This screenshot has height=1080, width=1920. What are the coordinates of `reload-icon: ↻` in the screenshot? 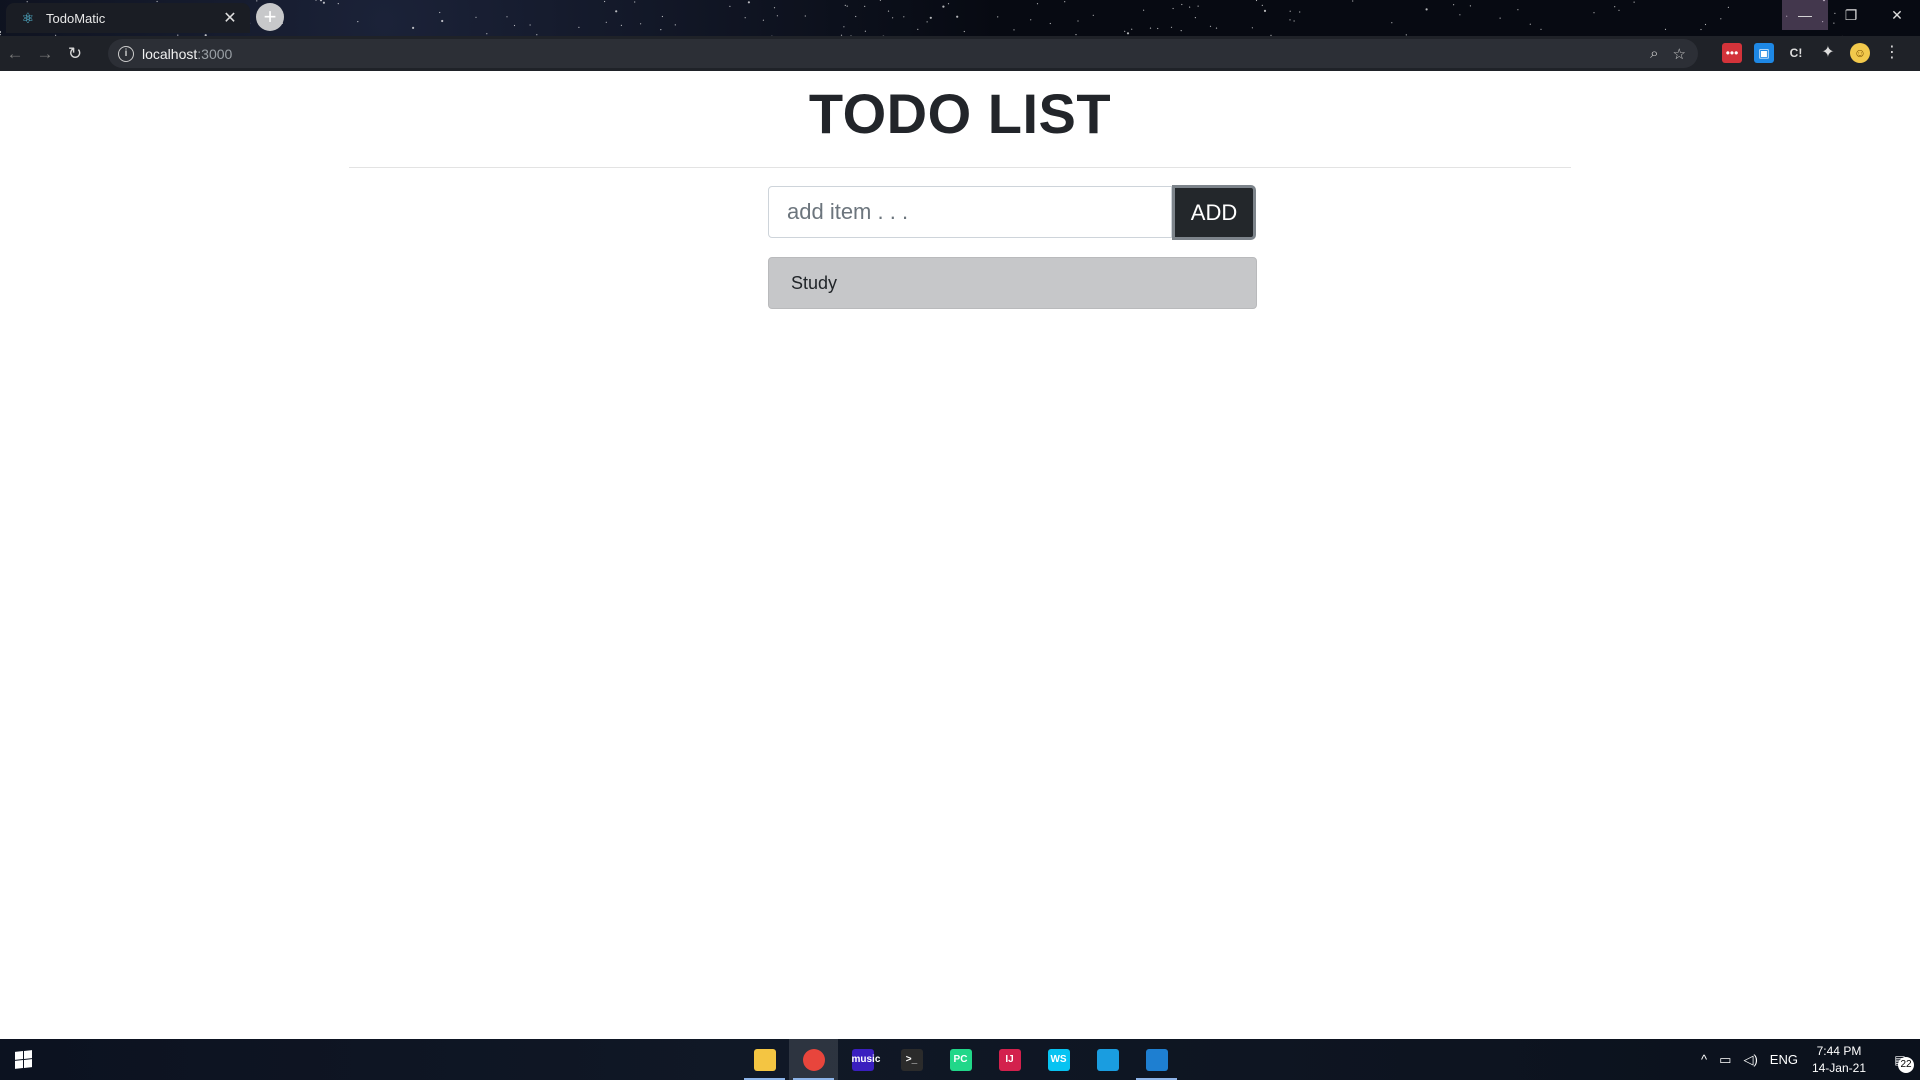 It's located at (75, 54).